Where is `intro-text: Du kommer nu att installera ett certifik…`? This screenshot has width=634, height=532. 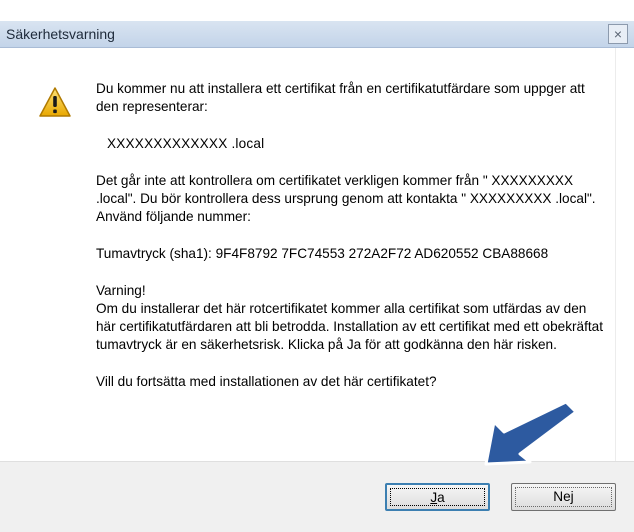
intro-text: Du kommer nu att installera ett certifik… is located at coordinates (340, 97).